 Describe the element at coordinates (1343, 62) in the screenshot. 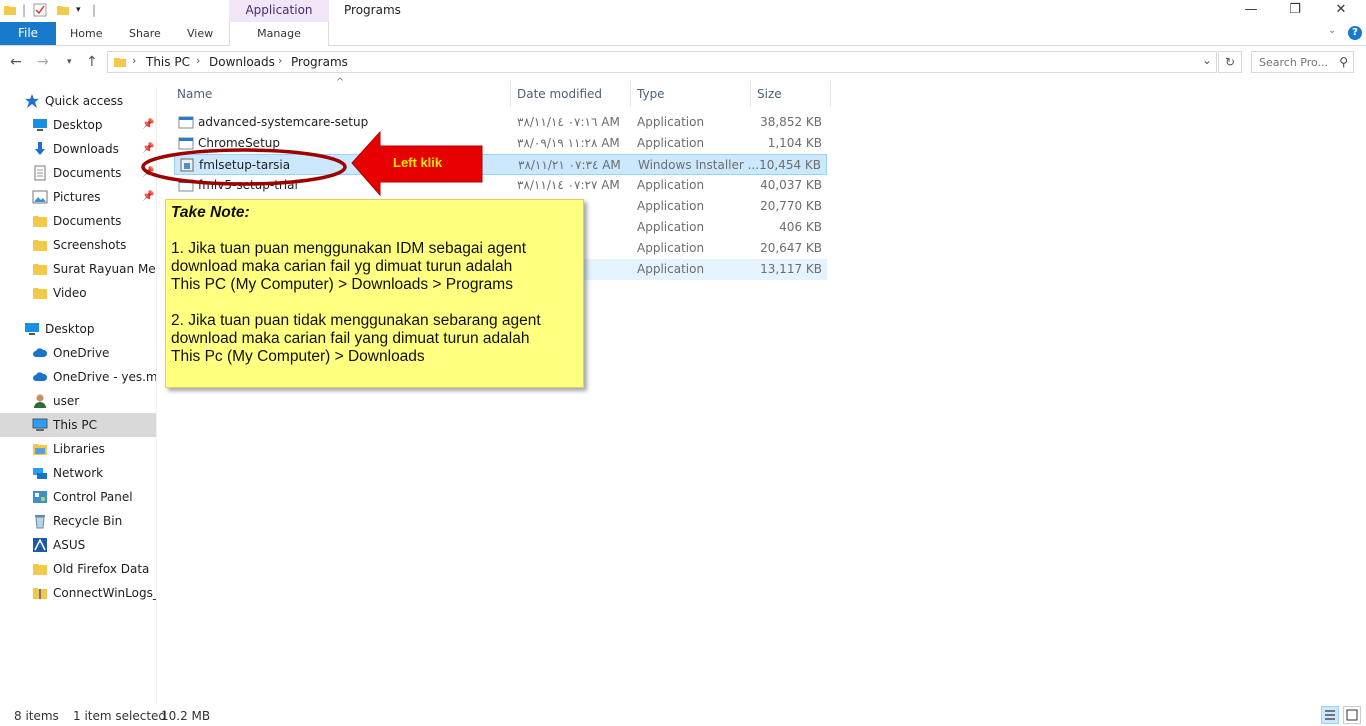

I see `search-icon: ⚲` at that location.